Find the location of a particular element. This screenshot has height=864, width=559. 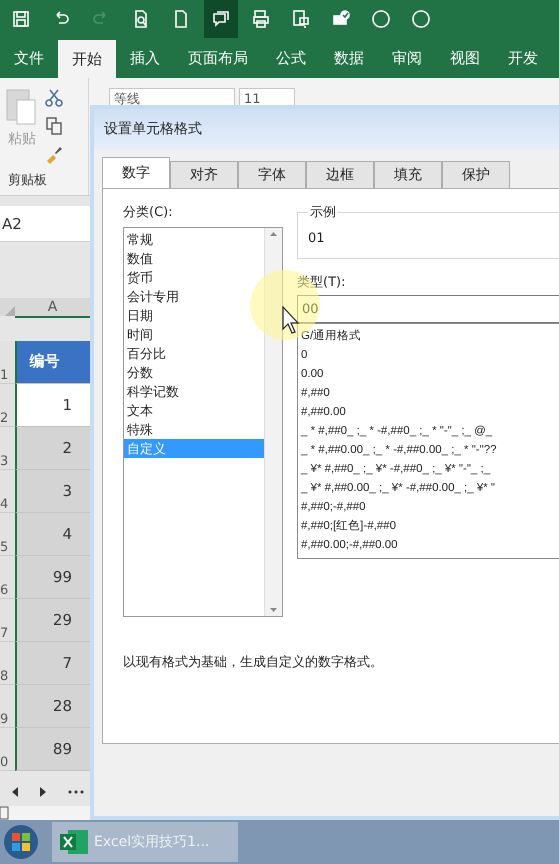

list-item: #,##0 is located at coordinates (430, 392).